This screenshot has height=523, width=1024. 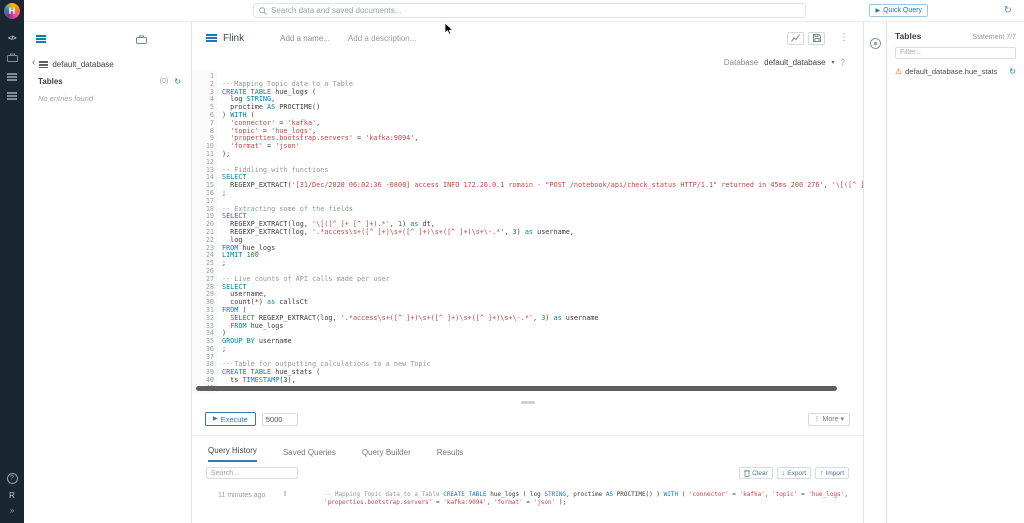 I want to click on tab-query-builder: Query Builder, so click(x=386, y=455).